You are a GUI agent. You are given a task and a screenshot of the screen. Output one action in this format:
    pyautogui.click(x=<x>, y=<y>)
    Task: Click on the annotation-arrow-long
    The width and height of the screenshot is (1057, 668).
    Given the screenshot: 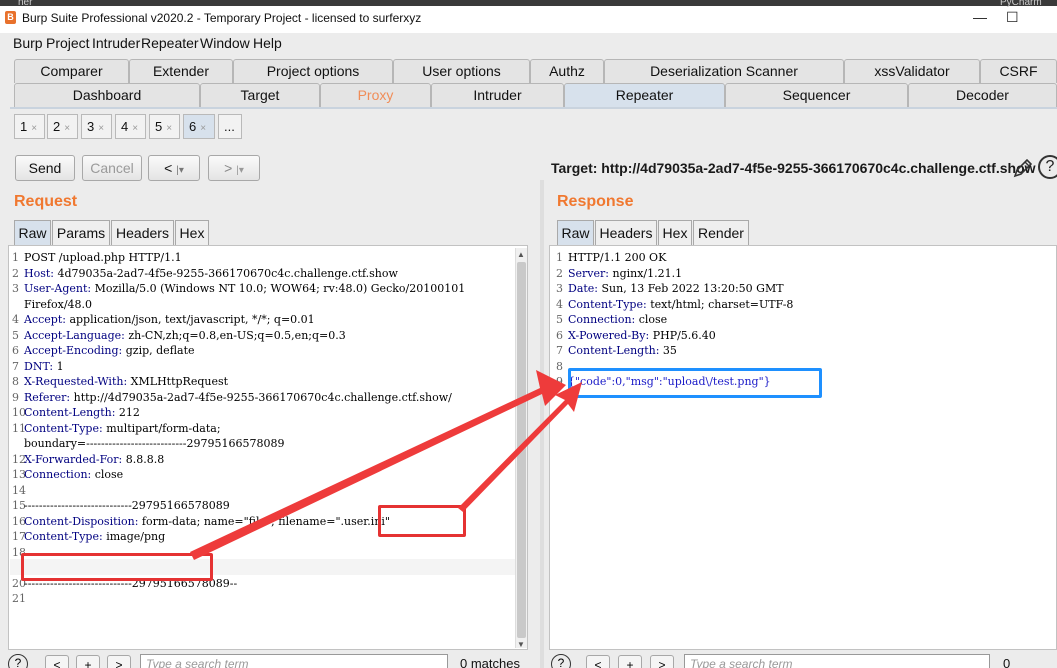 What is the action you would take?
    pyautogui.click(x=378, y=465)
    